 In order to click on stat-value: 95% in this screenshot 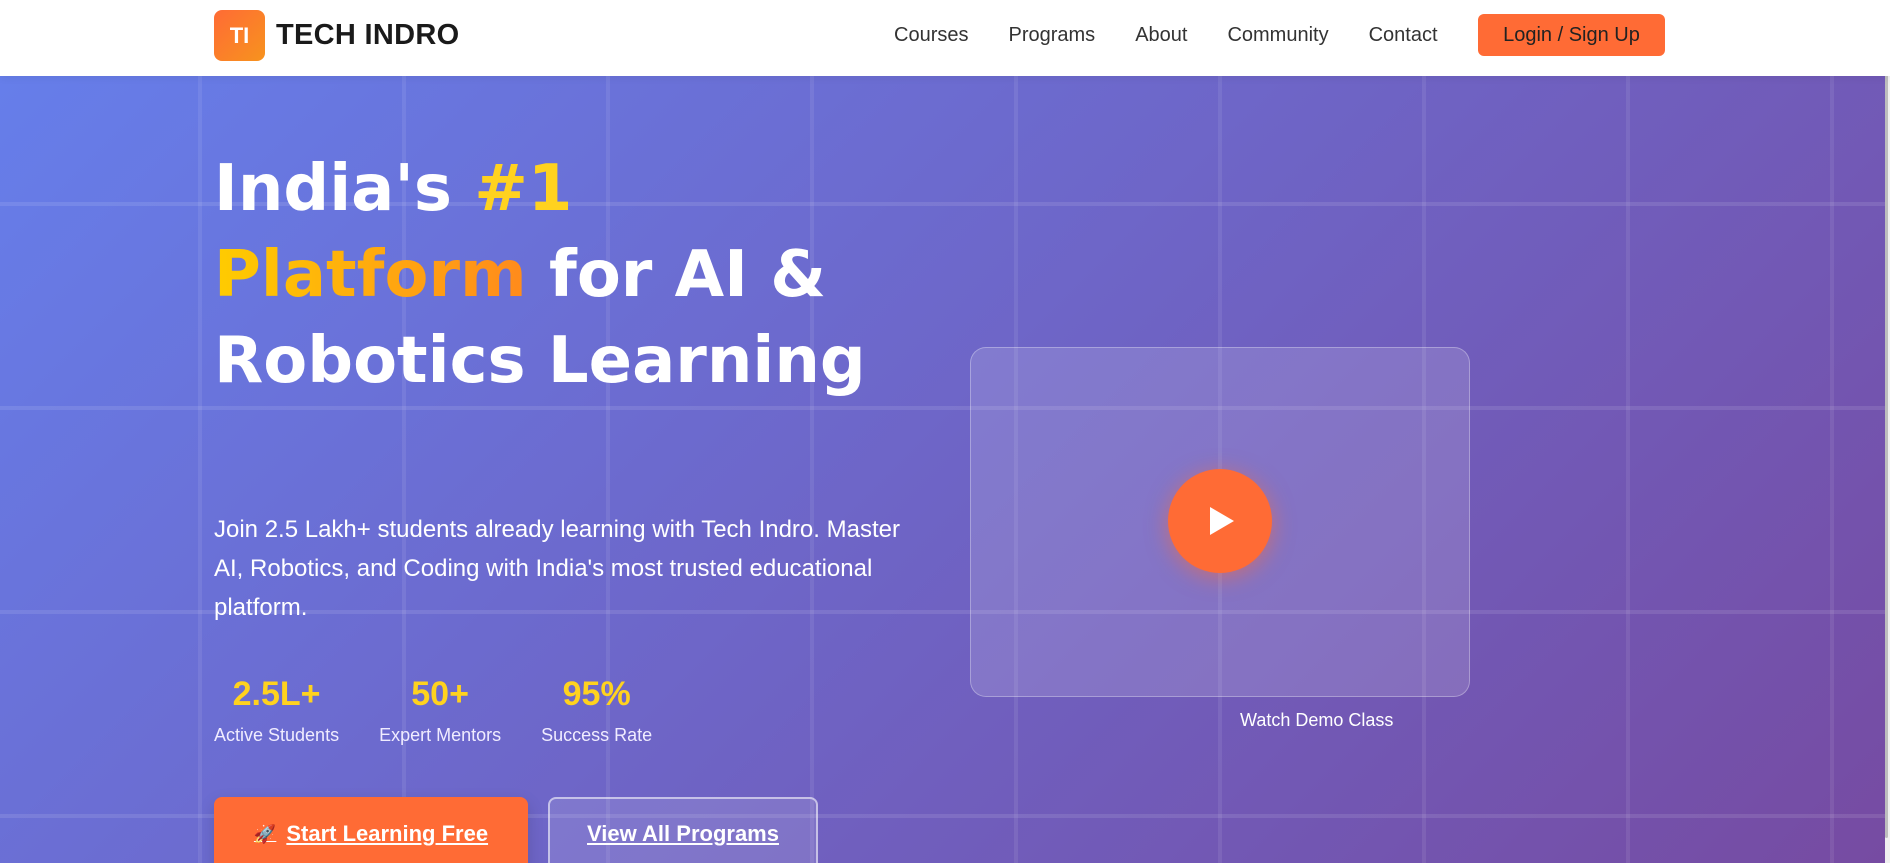, I will do `click(596, 694)`.